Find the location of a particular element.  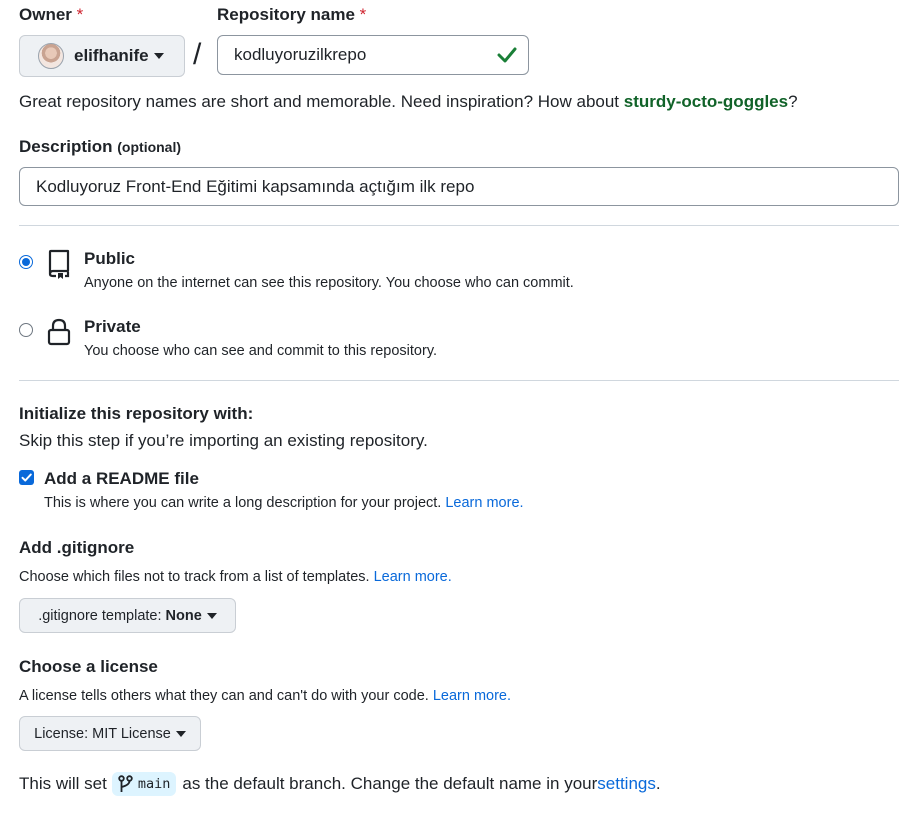

private-title: Private is located at coordinates (112, 326).